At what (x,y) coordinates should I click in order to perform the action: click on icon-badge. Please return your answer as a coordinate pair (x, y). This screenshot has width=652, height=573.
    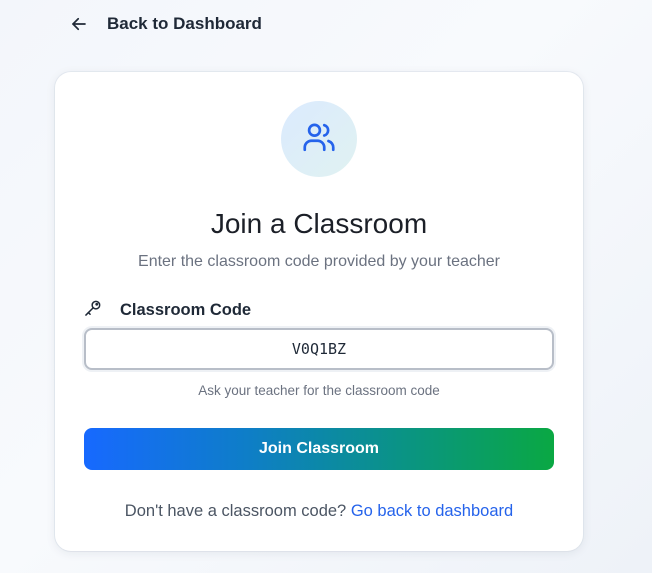
    Looking at the image, I should click on (319, 139).